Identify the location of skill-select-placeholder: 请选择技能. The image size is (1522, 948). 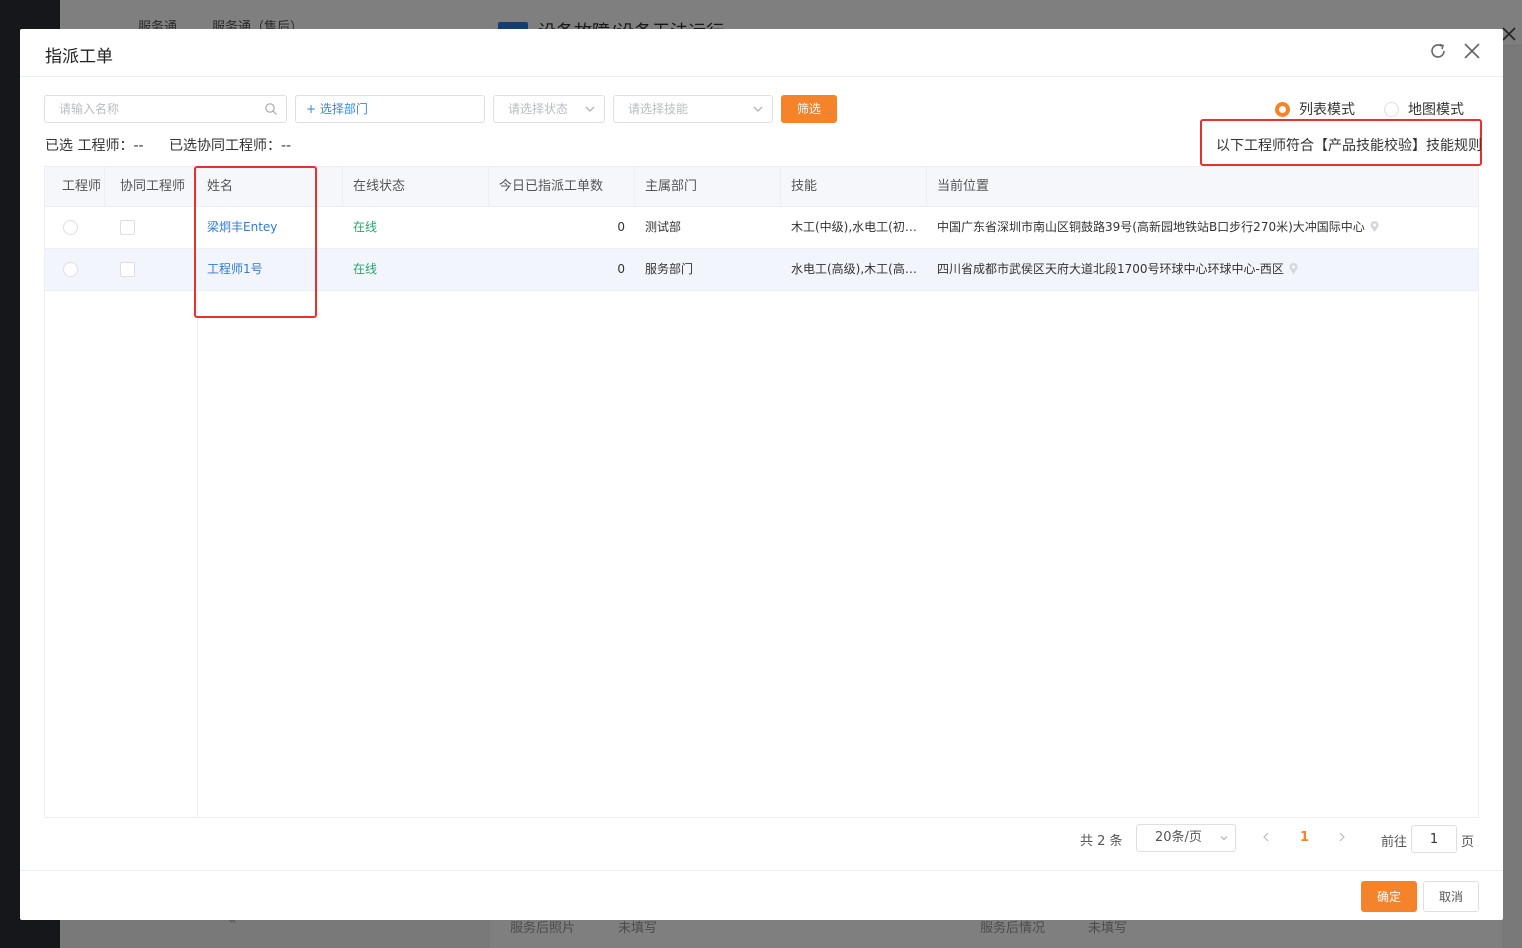
(658, 109).